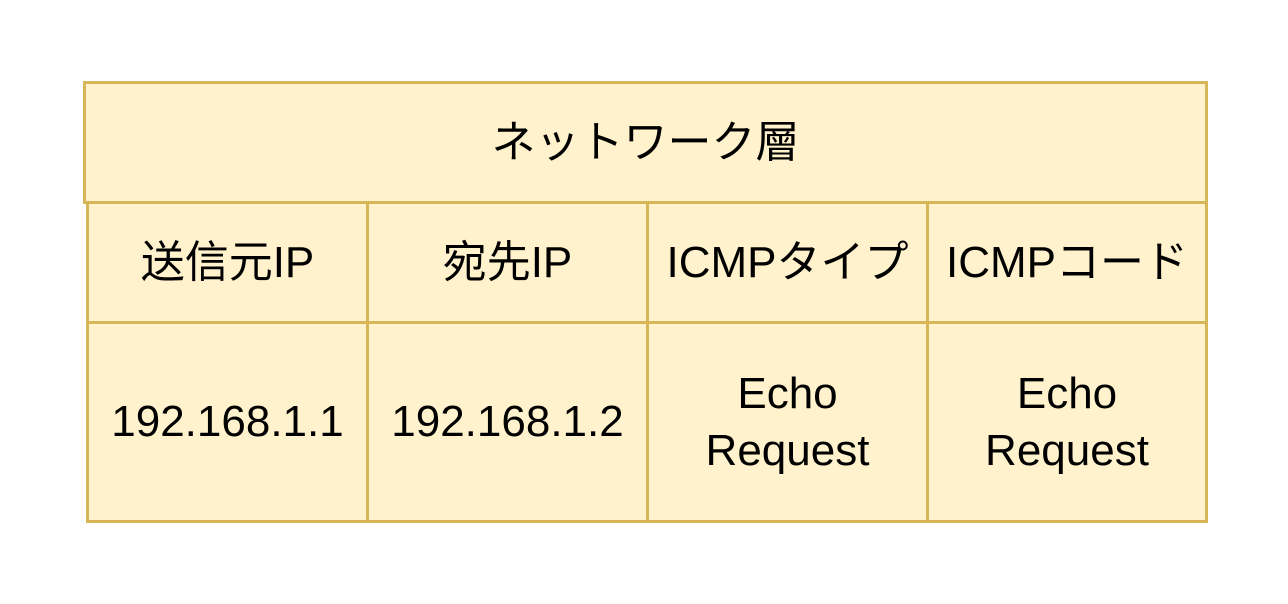 The width and height of the screenshot is (1288, 604). I want to click on network-layer-title: ネットワーク層, so click(645, 142).